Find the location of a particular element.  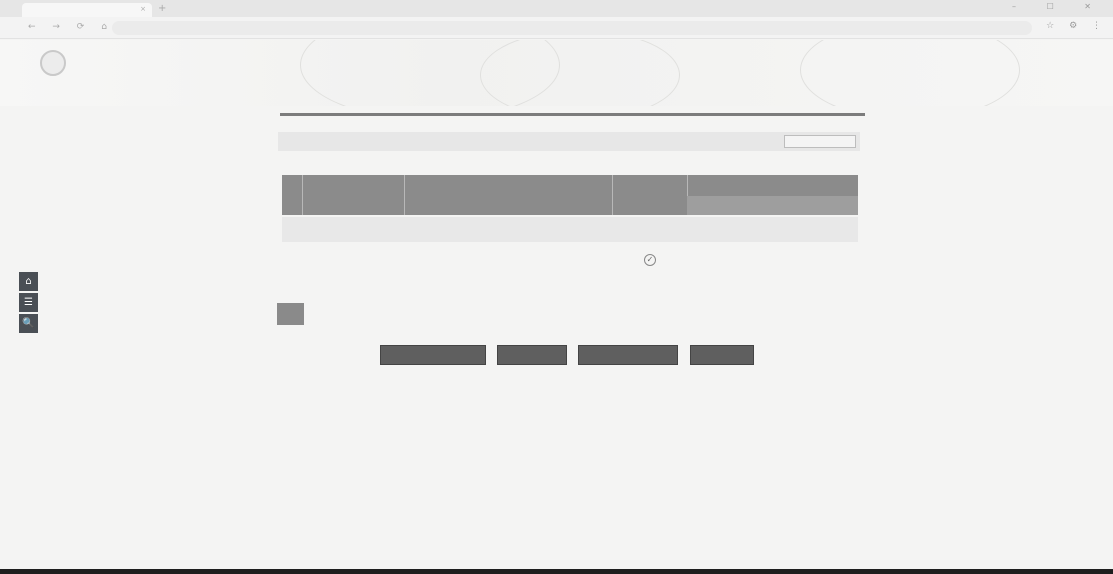

table-header is located at coordinates (570, 195).